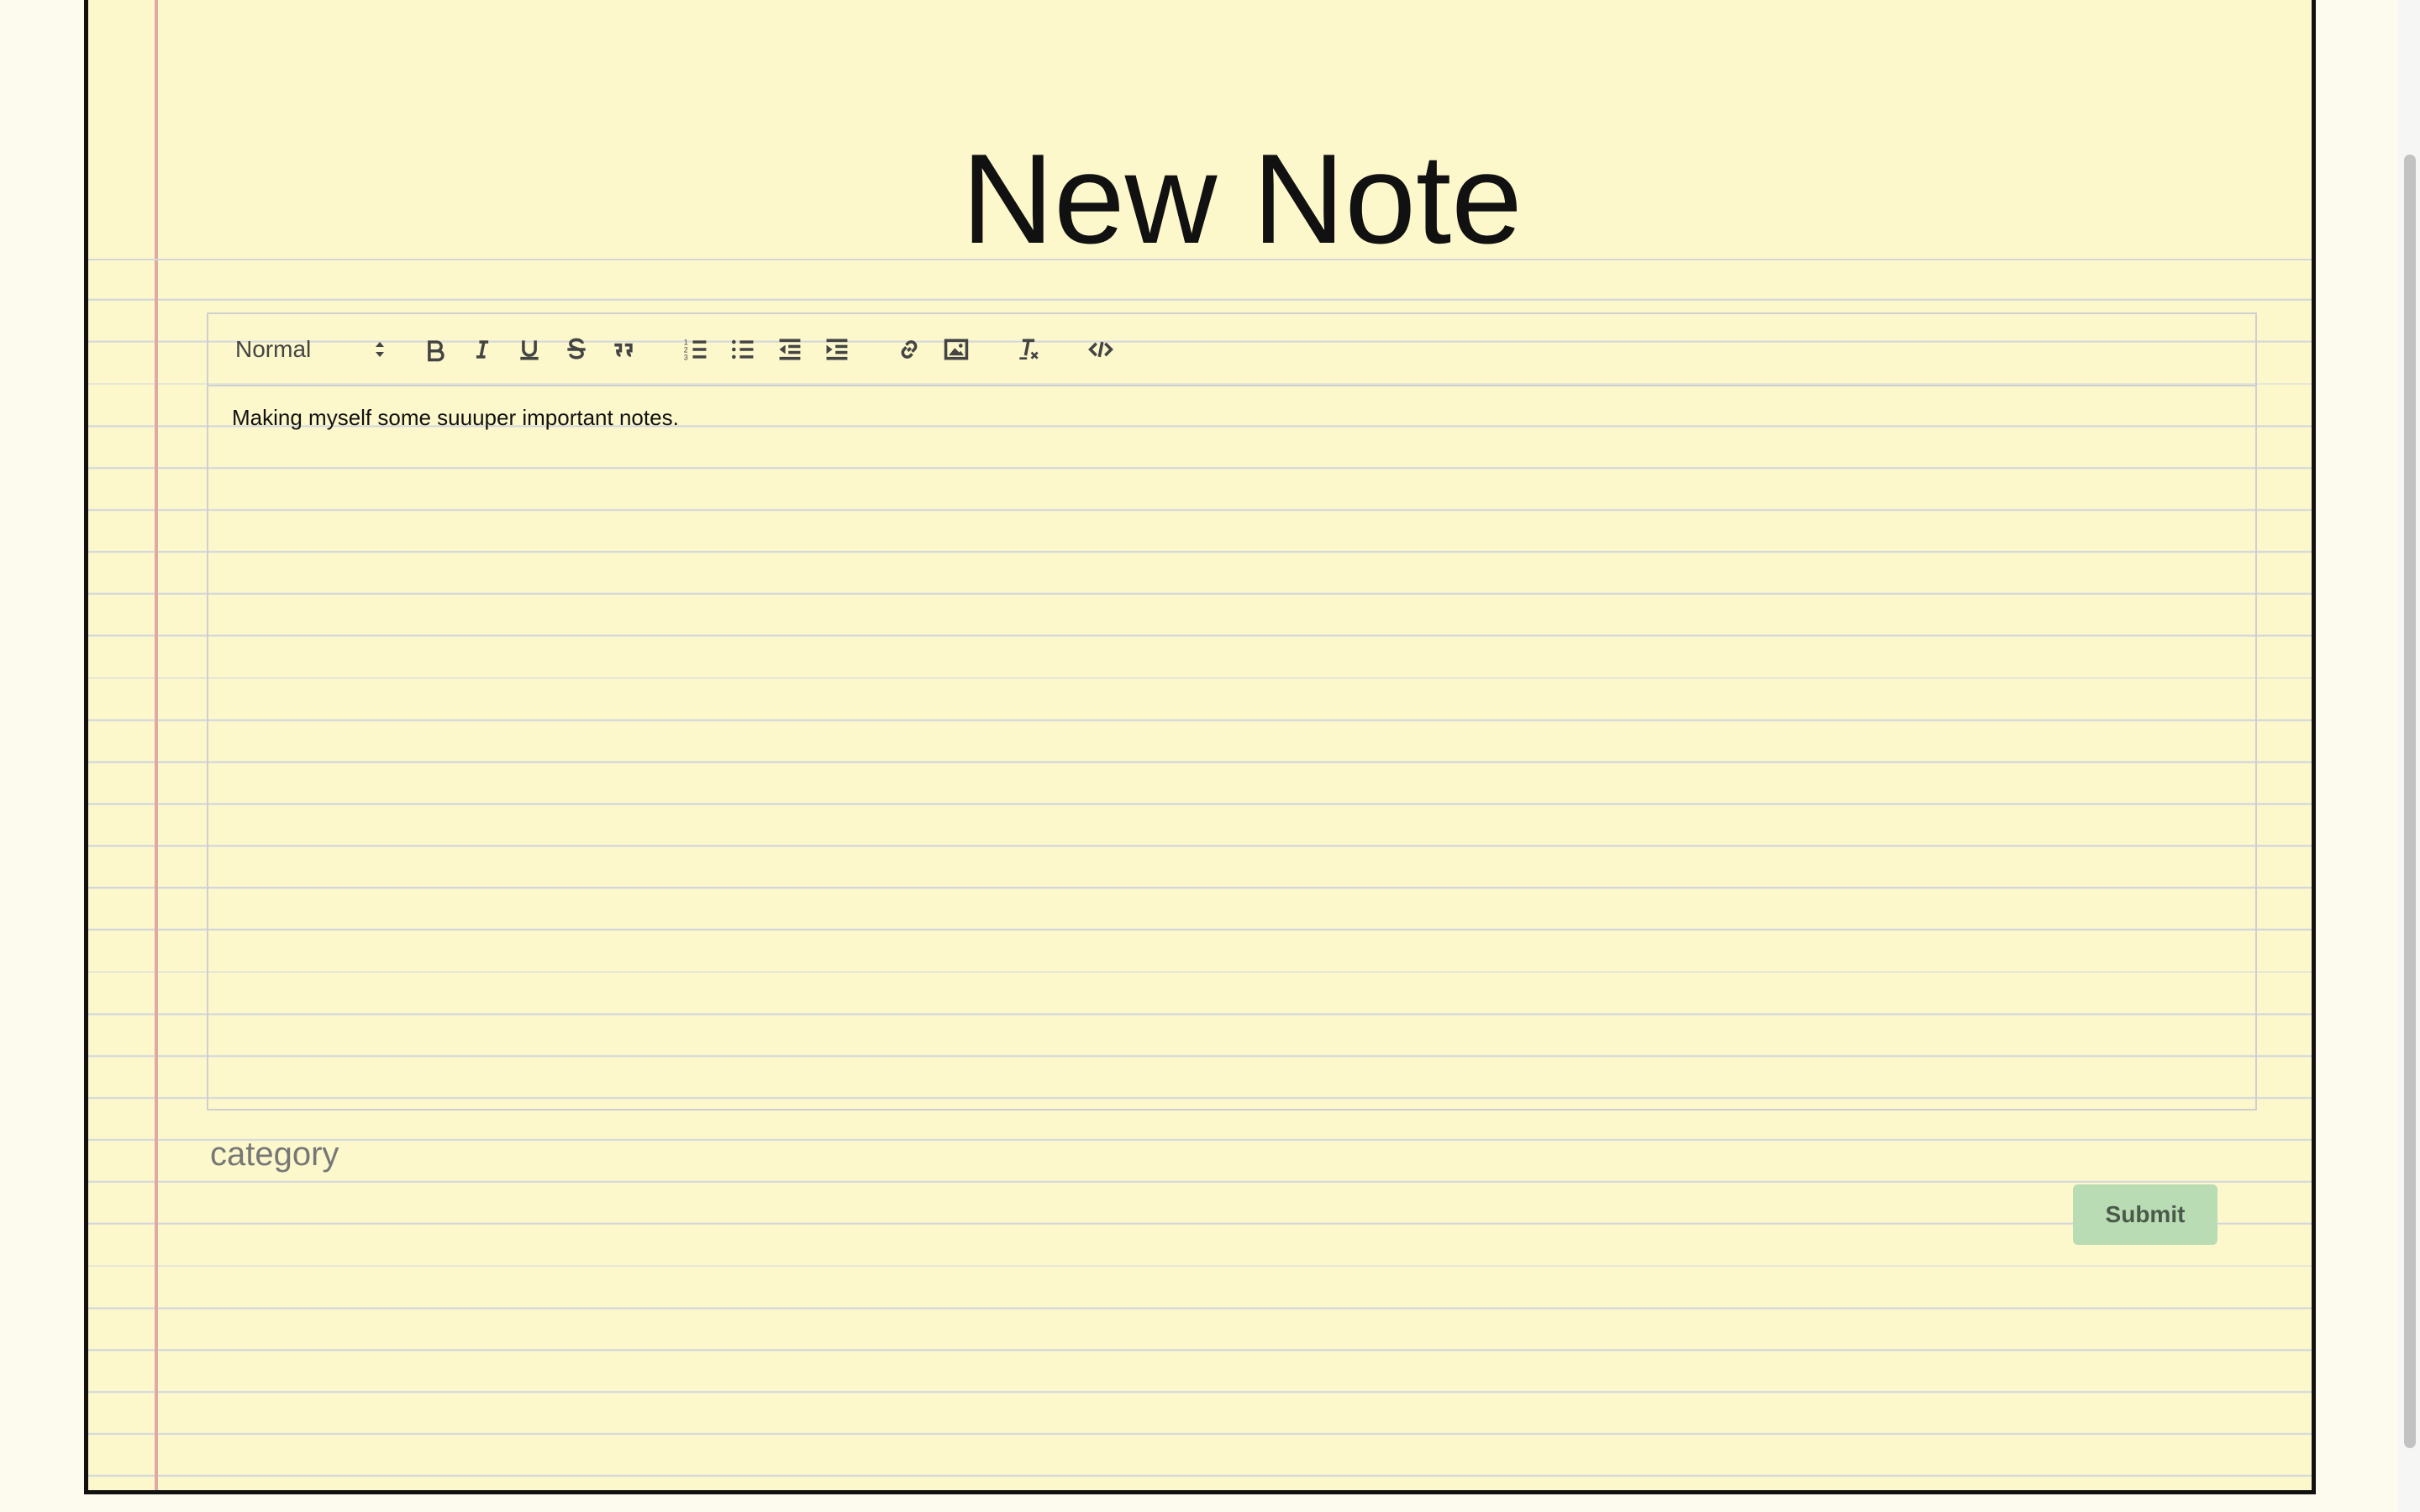  Describe the element at coordinates (1231, 350) in the screenshot. I see `editor-toolbar: Normal 1 2 3` at that location.